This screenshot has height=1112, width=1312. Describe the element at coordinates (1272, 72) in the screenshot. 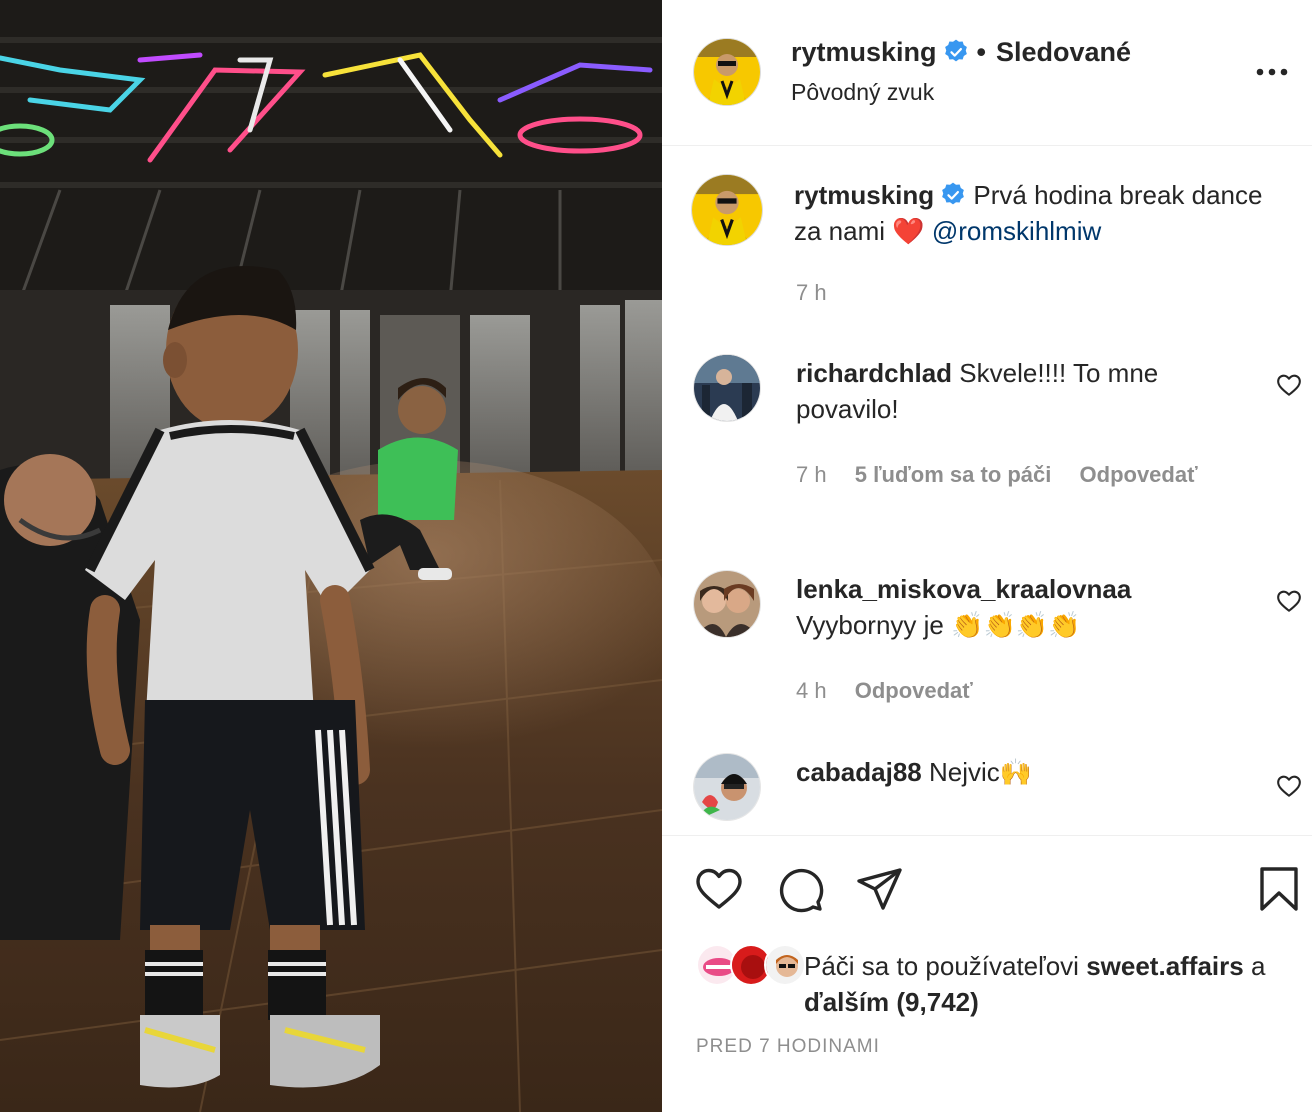

I see `more-icon` at that location.